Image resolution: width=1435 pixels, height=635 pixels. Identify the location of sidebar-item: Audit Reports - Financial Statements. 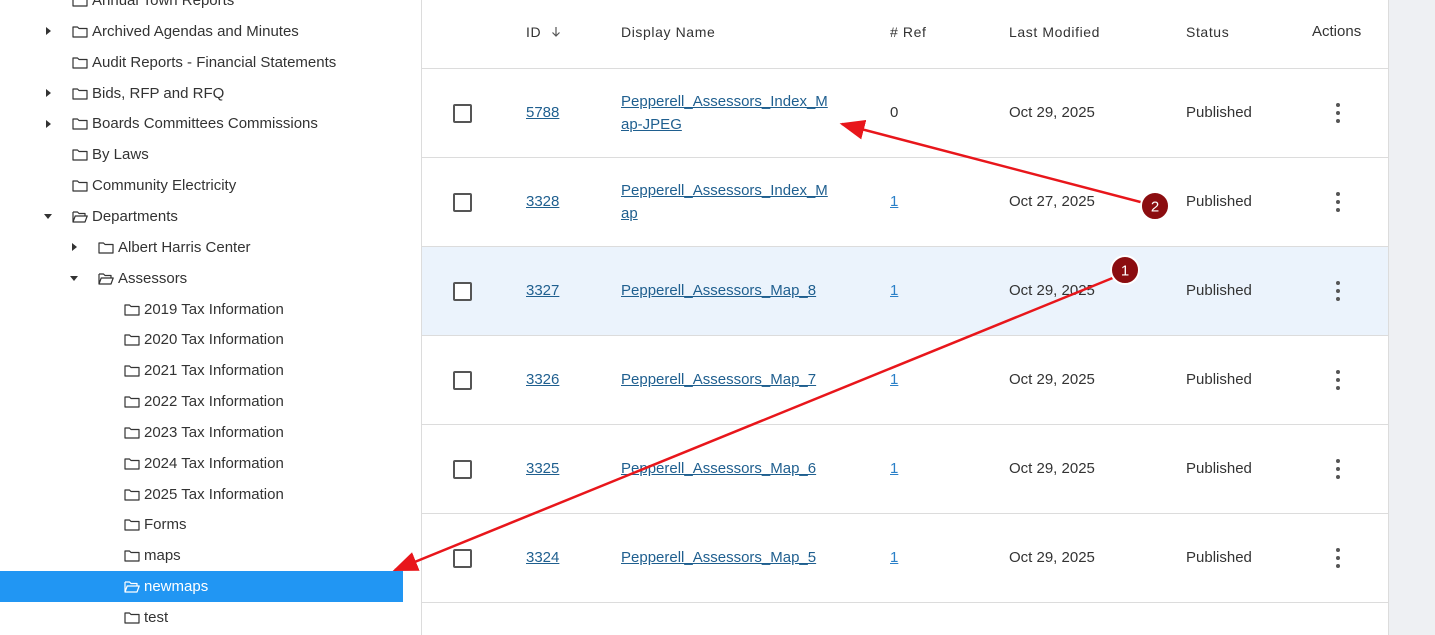
(201, 62).